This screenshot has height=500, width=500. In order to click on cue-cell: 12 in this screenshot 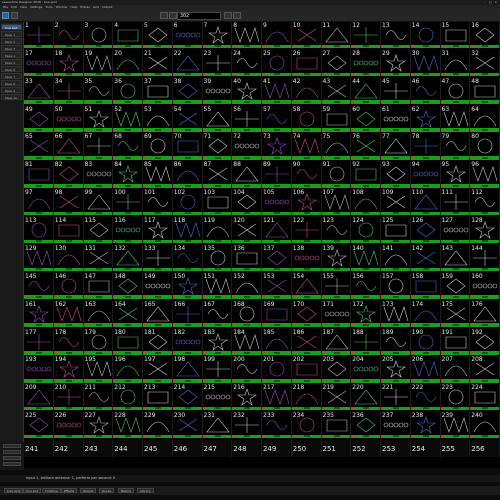, I will do `click(366, 35)`.